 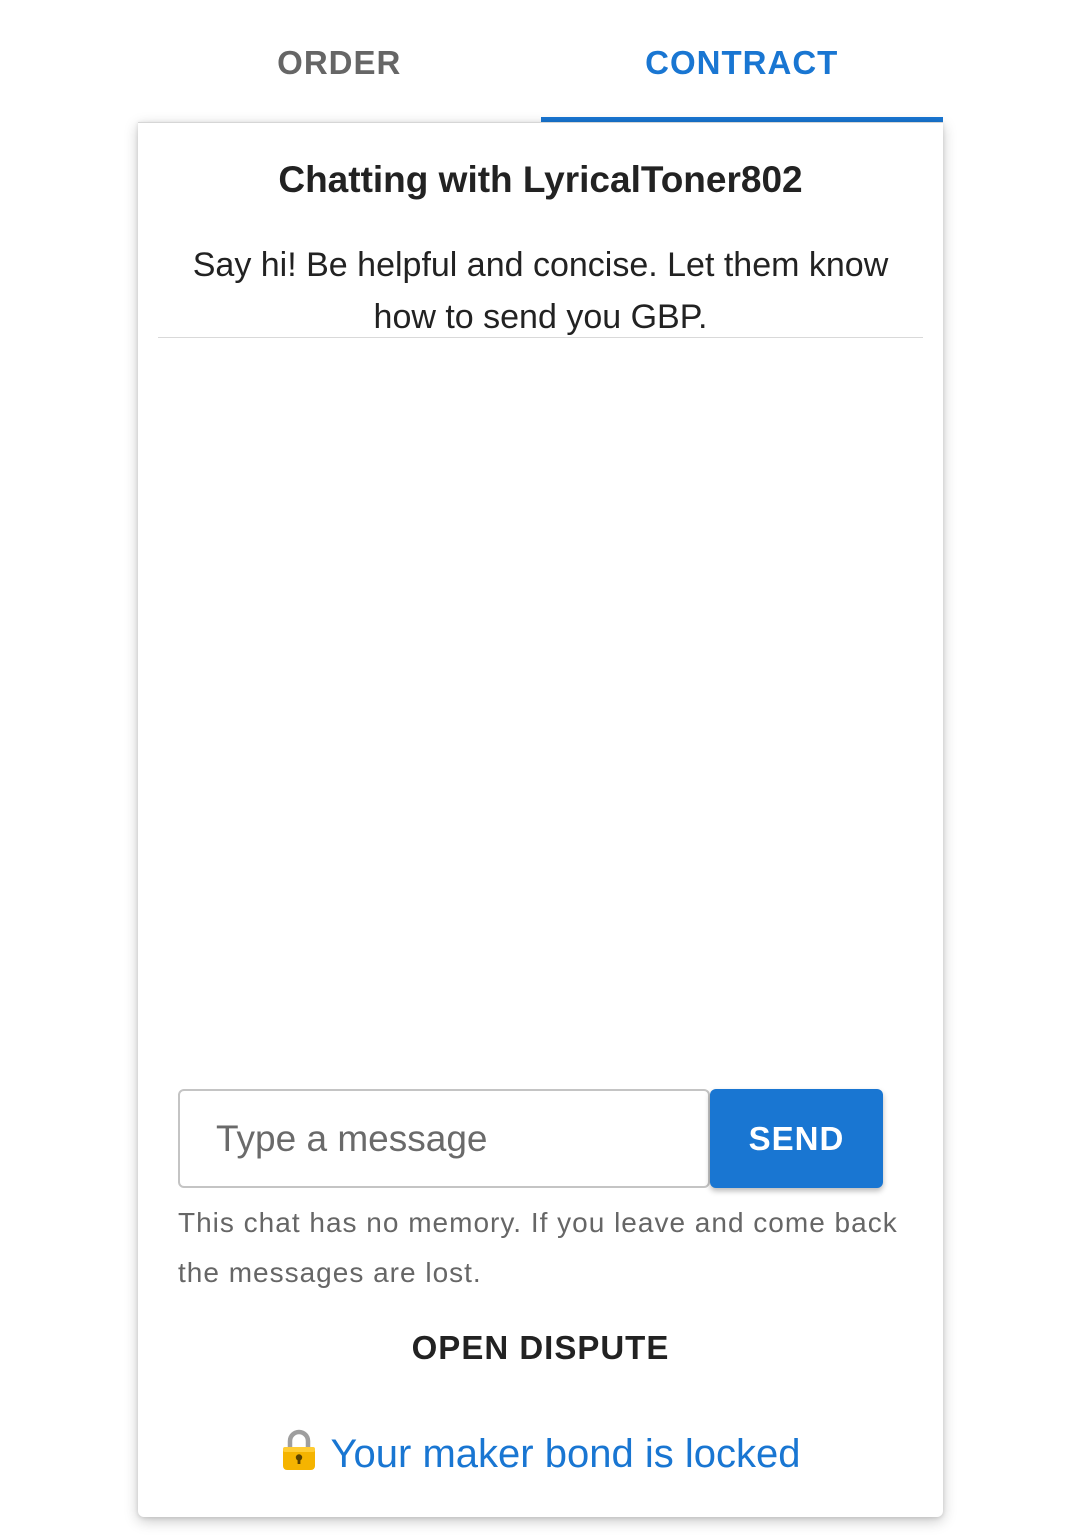 What do you see at coordinates (796, 1138) in the screenshot?
I see `send-button: SEND` at bounding box center [796, 1138].